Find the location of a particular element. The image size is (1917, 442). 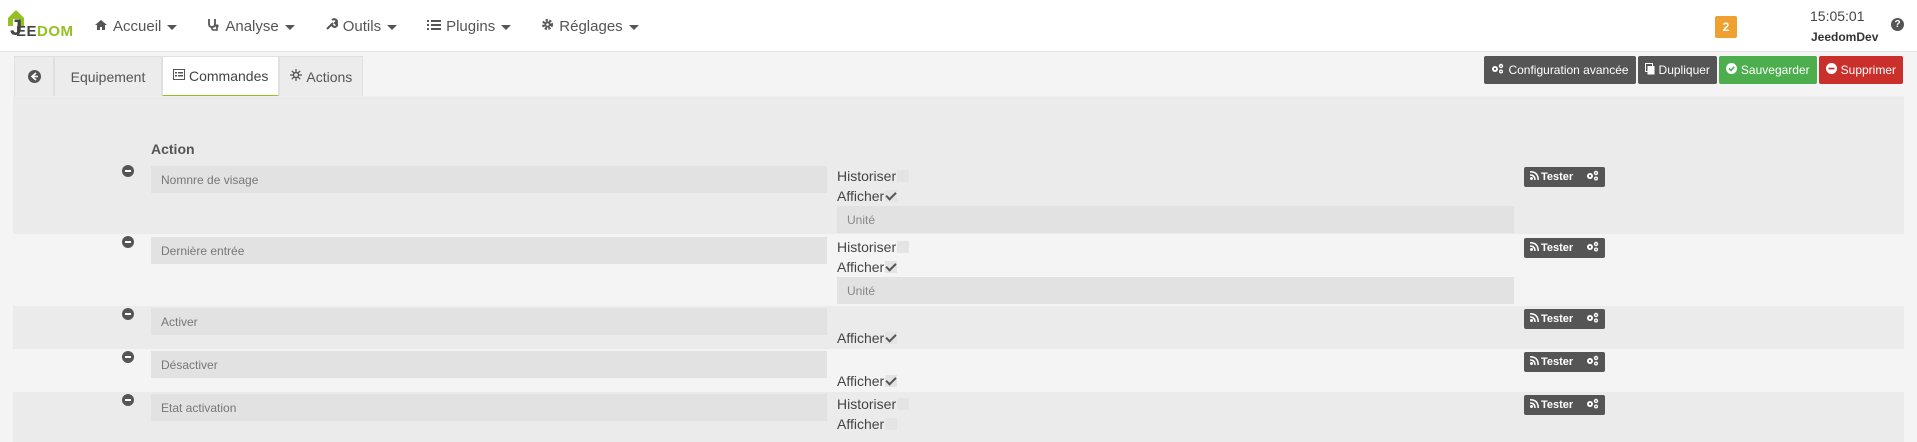

copy-icon is located at coordinates (1649, 70).